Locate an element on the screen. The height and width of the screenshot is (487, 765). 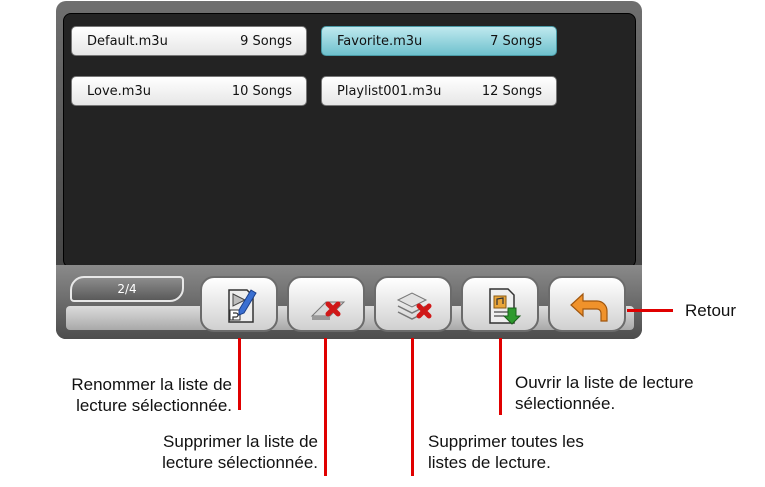
playlist-name: Default.m3u is located at coordinates (127, 41).